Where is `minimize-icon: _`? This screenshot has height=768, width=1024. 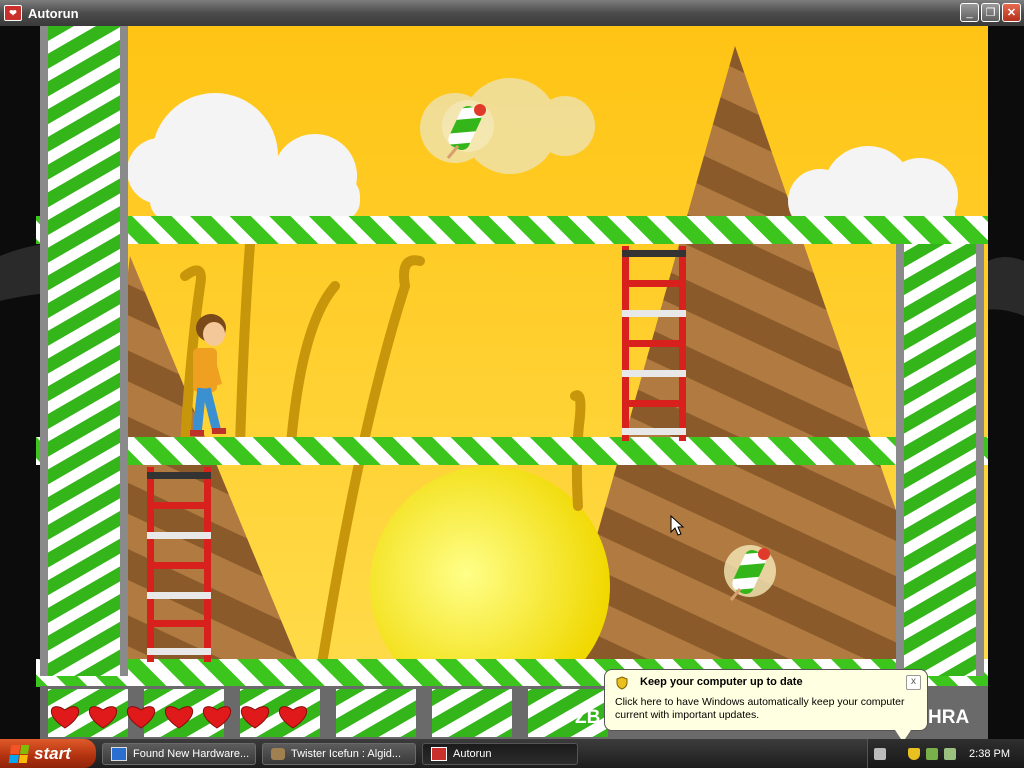 minimize-icon: _ is located at coordinates (969, 13).